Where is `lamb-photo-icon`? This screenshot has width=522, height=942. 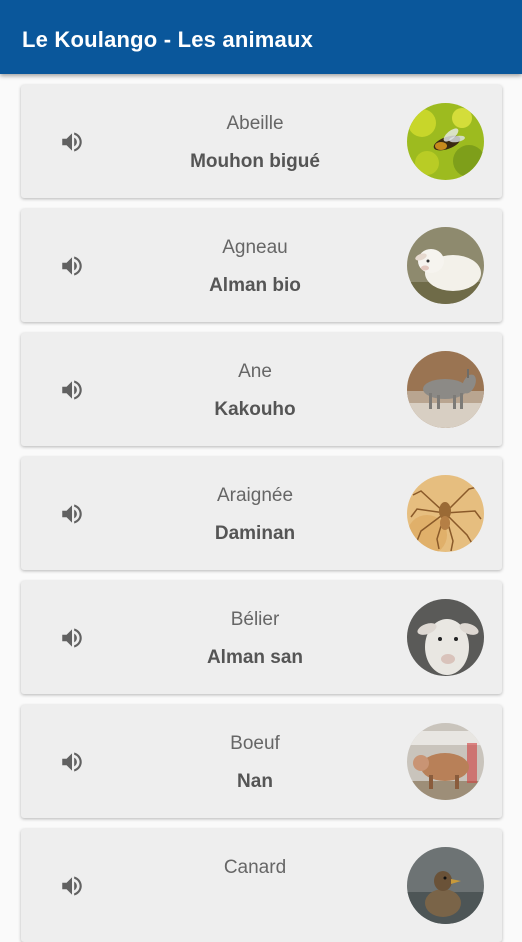 lamb-photo-icon is located at coordinates (445, 265).